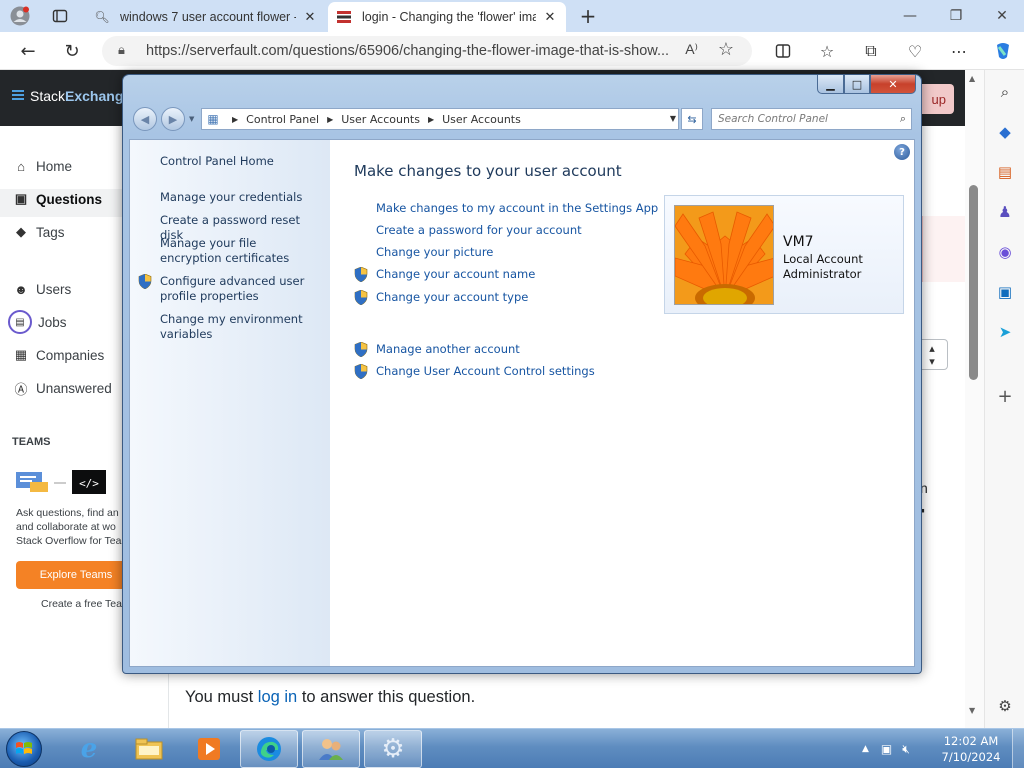  I want to click on scroll-up-arrow-icon: ▲, so click(972, 78).